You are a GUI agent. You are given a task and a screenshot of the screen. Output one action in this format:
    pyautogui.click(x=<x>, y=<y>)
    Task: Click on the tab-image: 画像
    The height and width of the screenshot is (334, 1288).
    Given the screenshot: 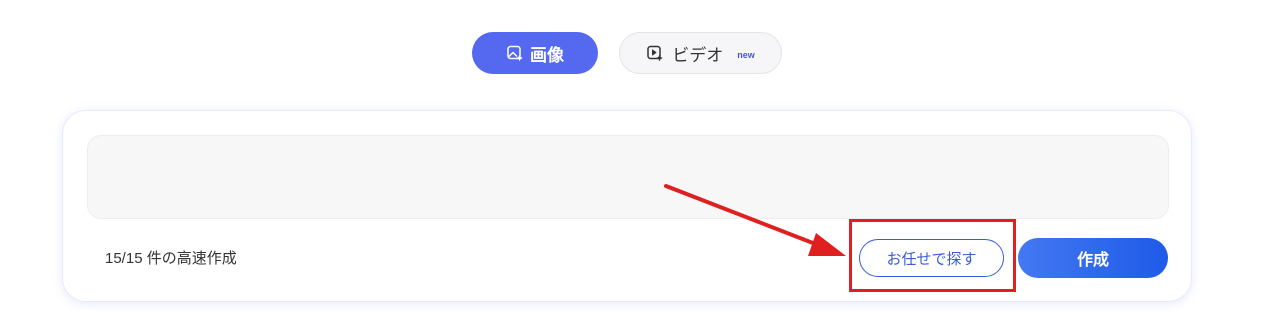 What is the action you would take?
    pyautogui.click(x=535, y=53)
    